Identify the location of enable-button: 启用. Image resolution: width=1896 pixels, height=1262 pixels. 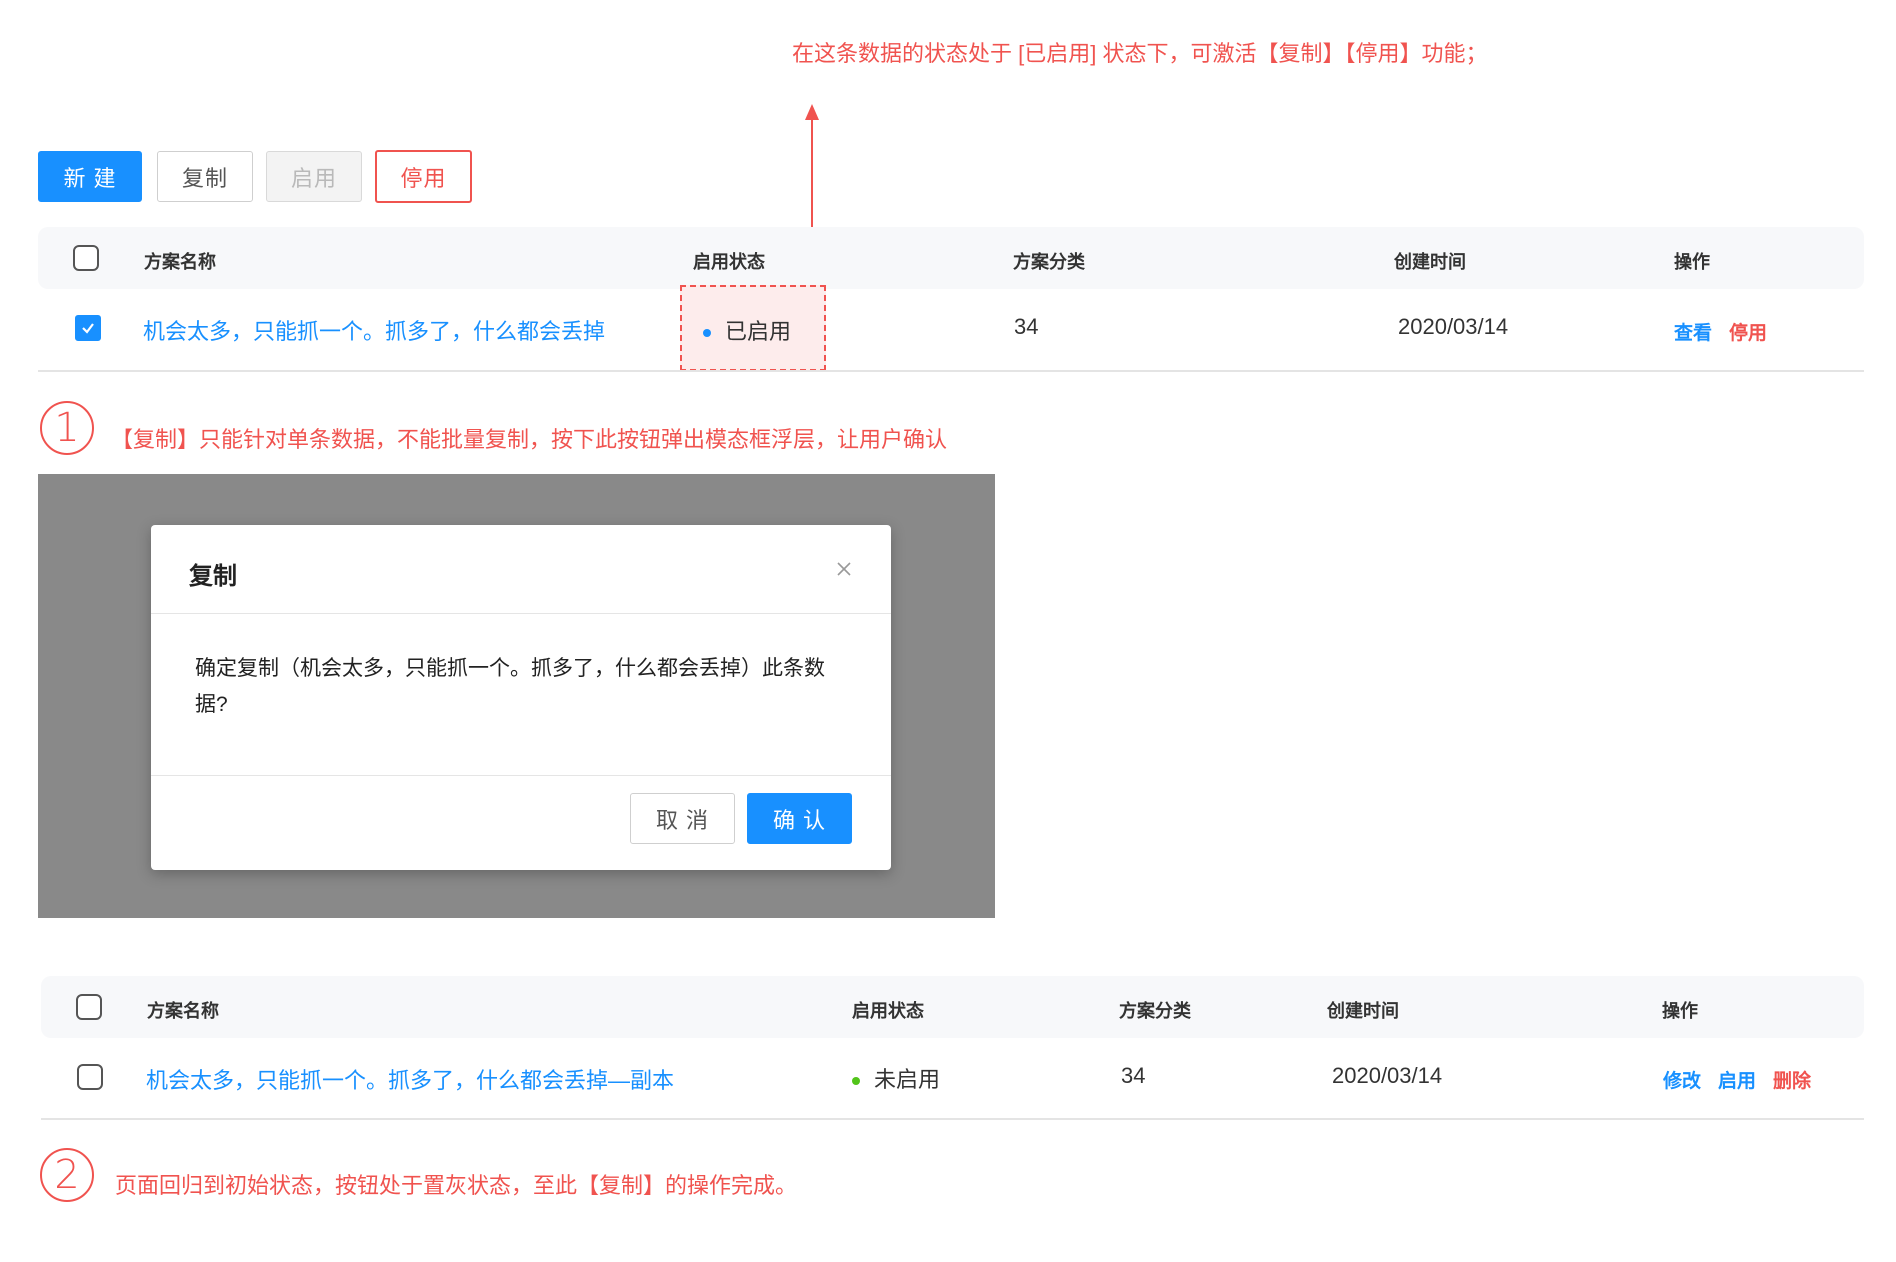
(314, 176).